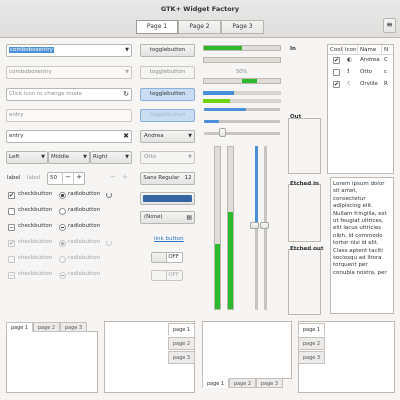 The height and width of the screenshot is (400, 400). What do you see at coordinates (69, 115) in the screenshot?
I see `disabled-entry: entry` at bounding box center [69, 115].